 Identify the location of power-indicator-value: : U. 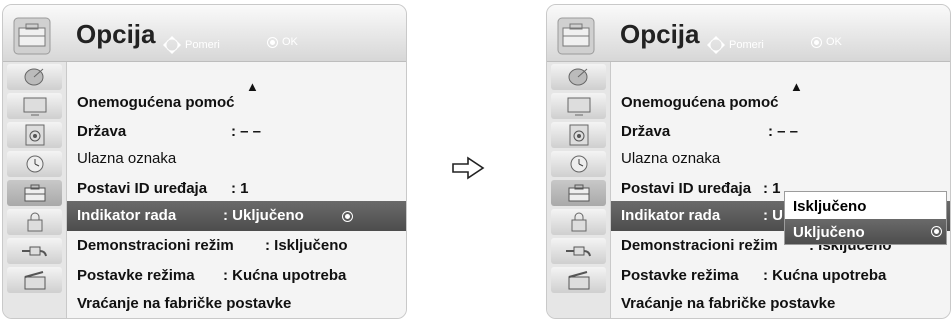
(773, 215).